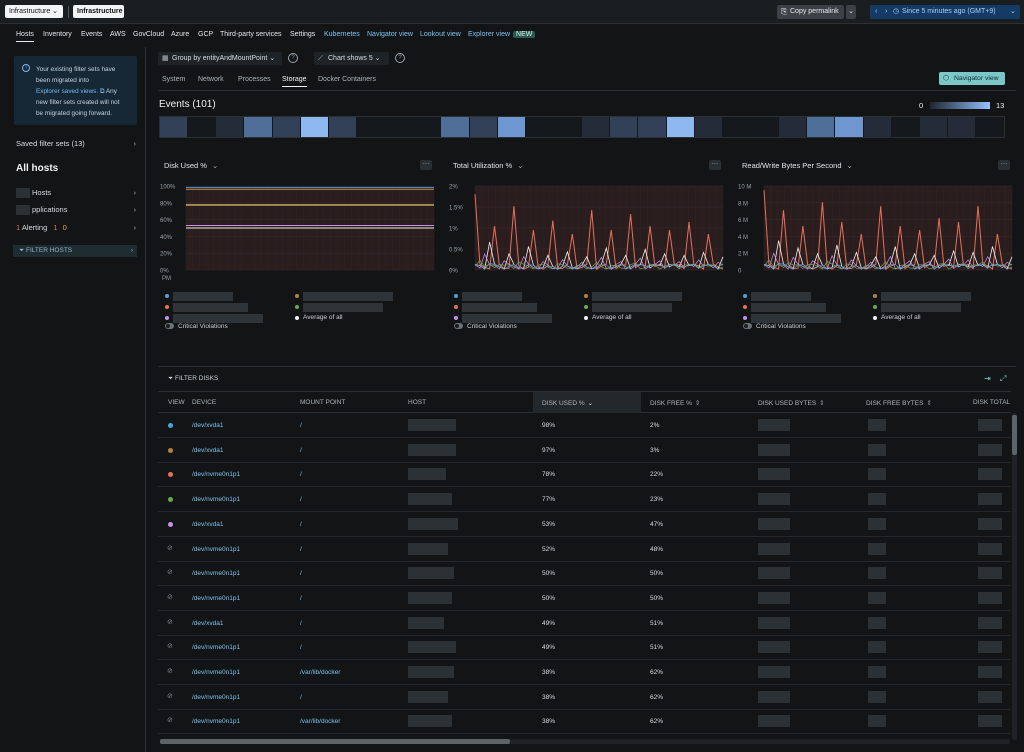  Describe the element at coordinates (417, 402) in the screenshot. I see `column-header-host: HOST` at that location.